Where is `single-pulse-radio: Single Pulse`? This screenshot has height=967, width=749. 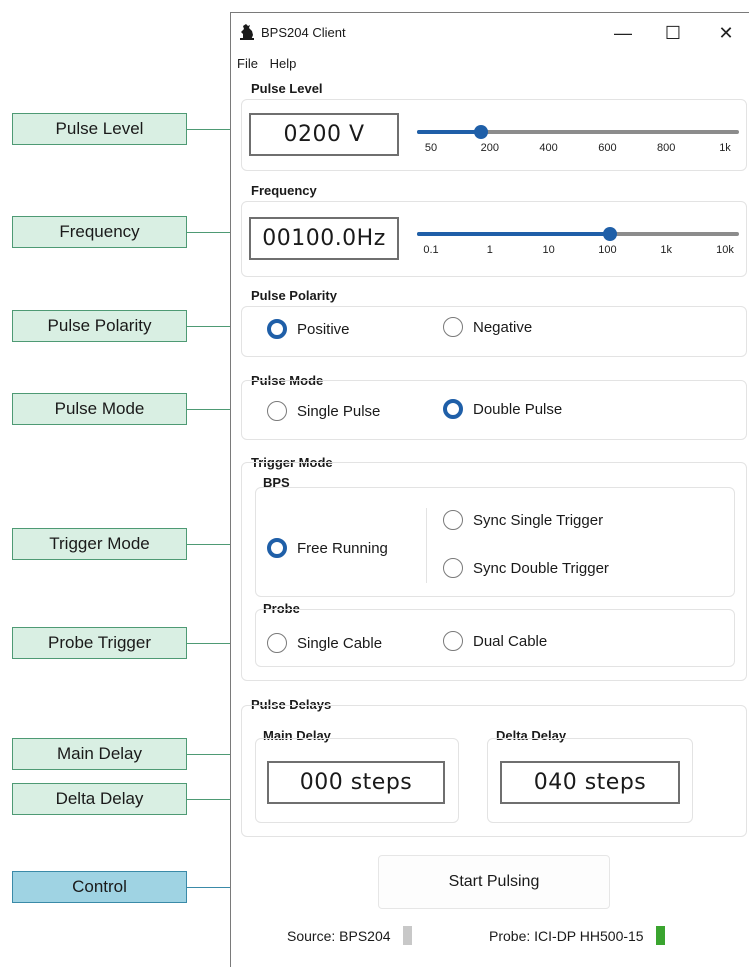
single-pulse-radio: Single Pulse is located at coordinates (323, 411).